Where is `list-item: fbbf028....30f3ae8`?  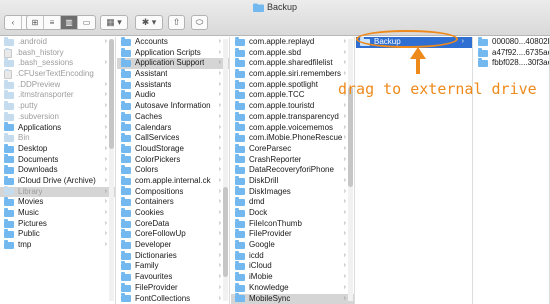 list-item: fbbf028....30f3ae8 is located at coordinates (511, 63).